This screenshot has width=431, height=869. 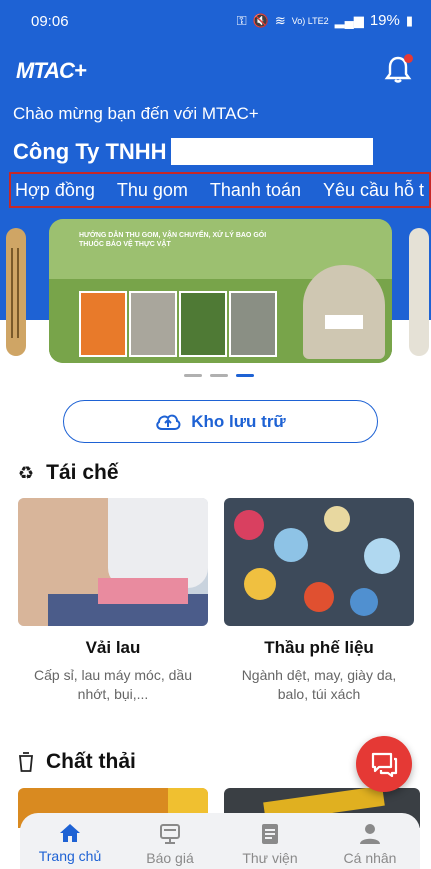 What do you see at coordinates (373, 190) in the screenshot?
I see `tab-support-request: Yêu cầu hỗ t` at bounding box center [373, 190].